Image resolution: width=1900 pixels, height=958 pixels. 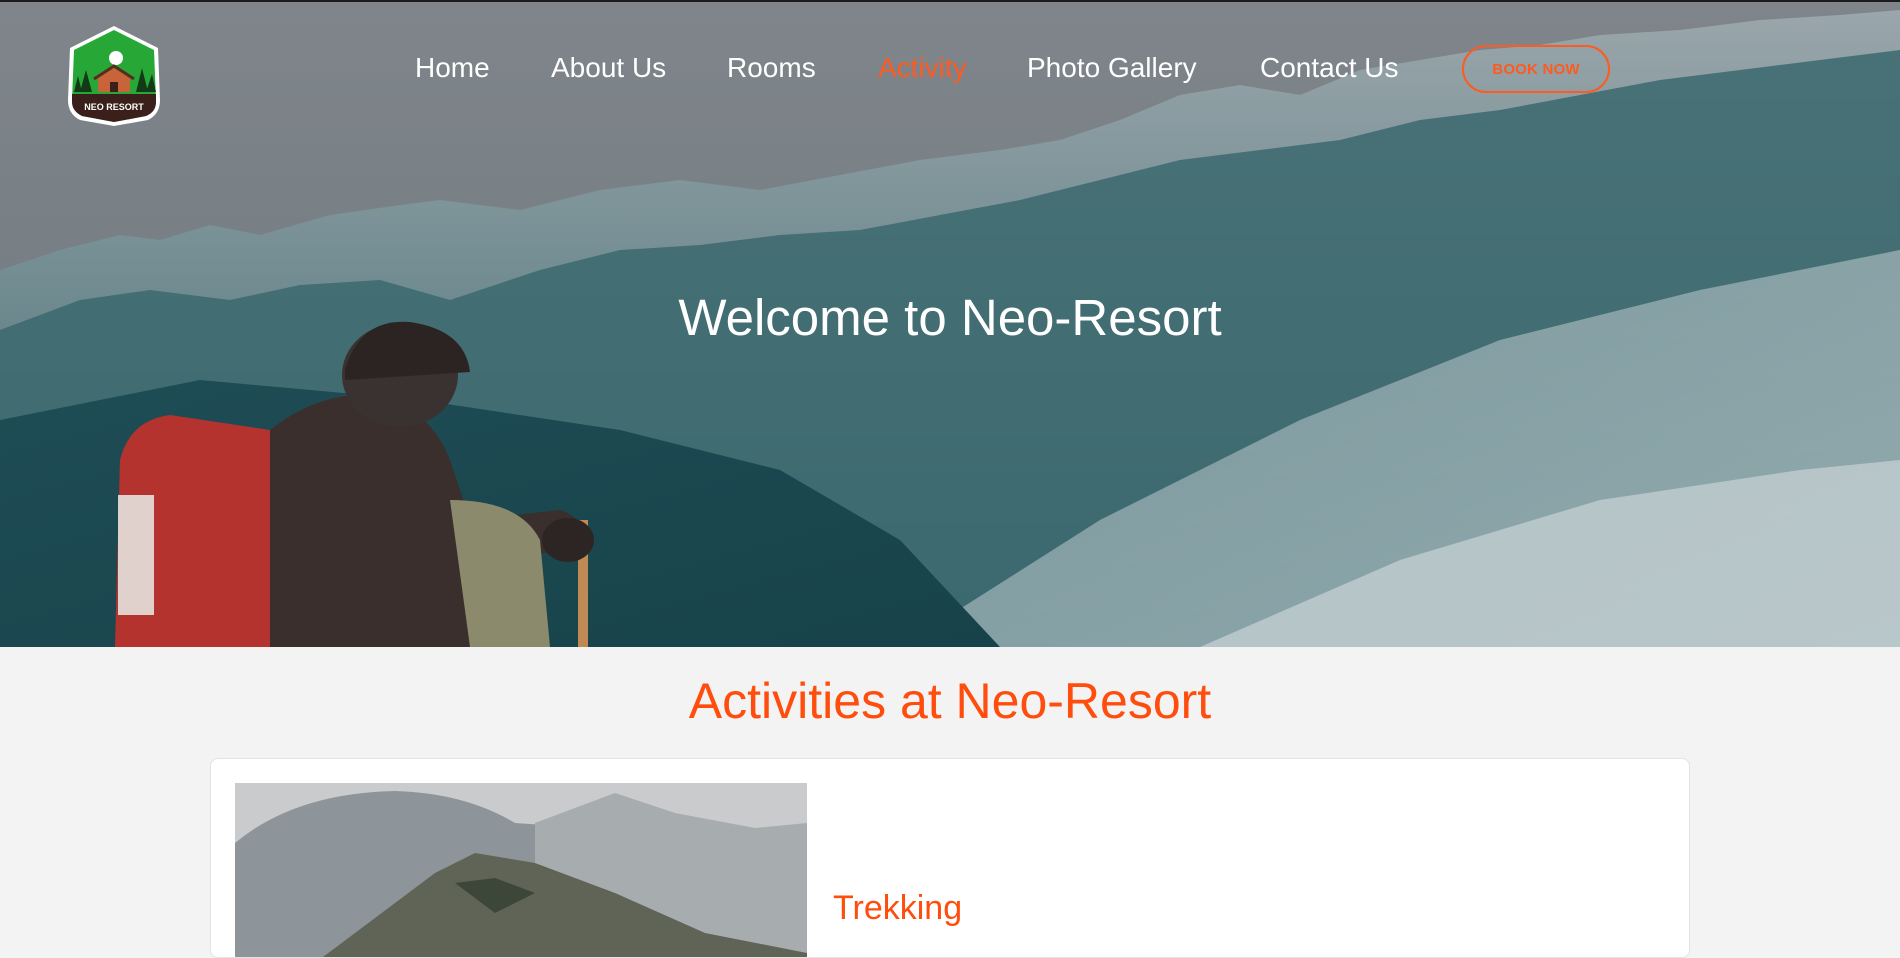 What do you see at coordinates (1536, 69) in the screenshot?
I see `book-now-button: BOOK NOW` at bounding box center [1536, 69].